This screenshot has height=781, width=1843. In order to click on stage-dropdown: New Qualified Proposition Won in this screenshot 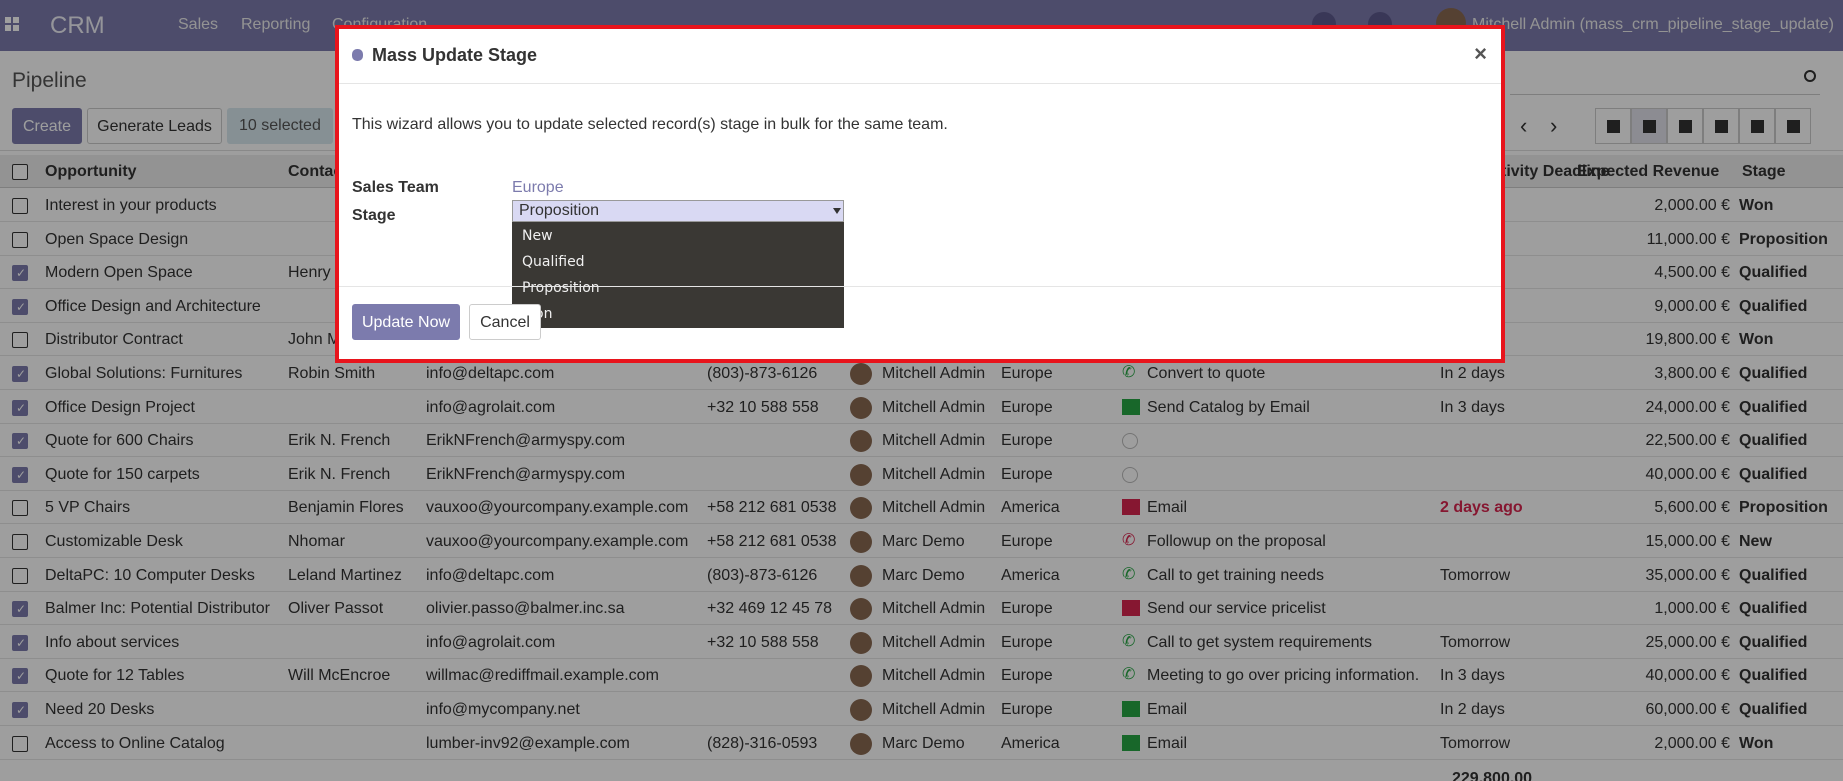, I will do `click(678, 275)`.